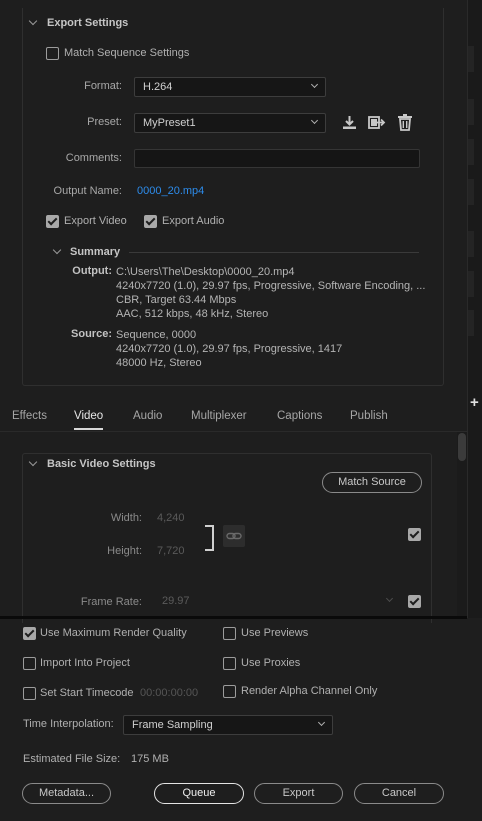 The height and width of the screenshot is (821, 482). What do you see at coordinates (229, 663) in the screenshot?
I see `use-proxies-checkbox` at bounding box center [229, 663].